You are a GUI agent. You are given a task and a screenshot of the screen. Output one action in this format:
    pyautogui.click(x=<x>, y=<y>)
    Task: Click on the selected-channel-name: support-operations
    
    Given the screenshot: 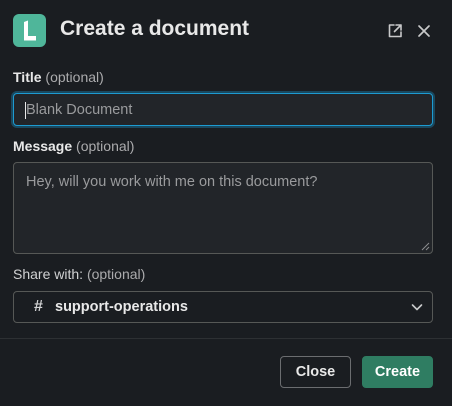 What is the action you would take?
    pyautogui.click(x=121, y=307)
    